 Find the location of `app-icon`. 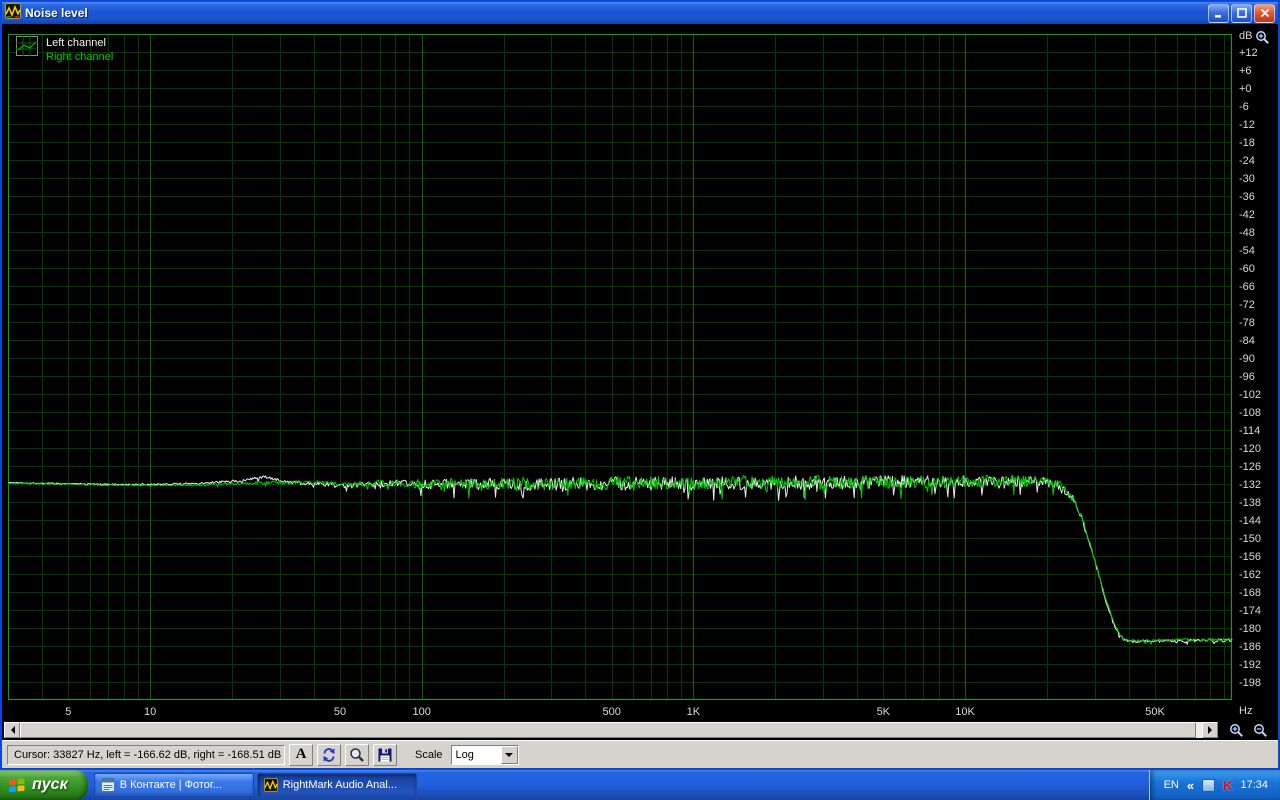

app-icon is located at coordinates (13, 13).